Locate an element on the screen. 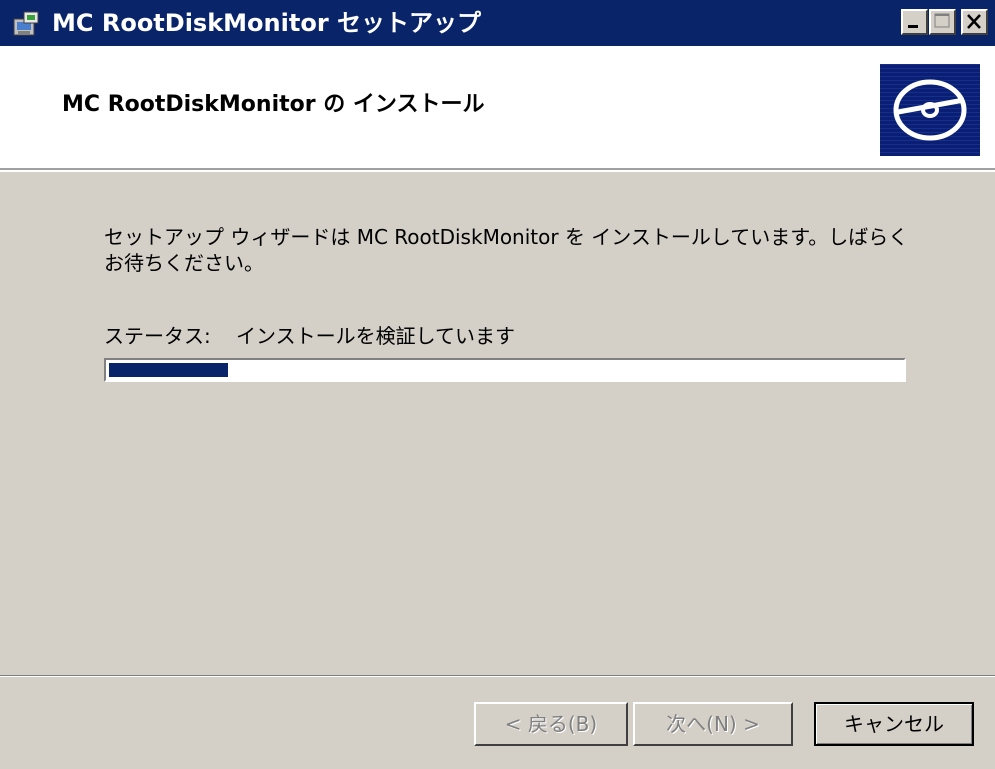 This screenshot has height=769, width=995. close-button is located at coordinates (974, 22).